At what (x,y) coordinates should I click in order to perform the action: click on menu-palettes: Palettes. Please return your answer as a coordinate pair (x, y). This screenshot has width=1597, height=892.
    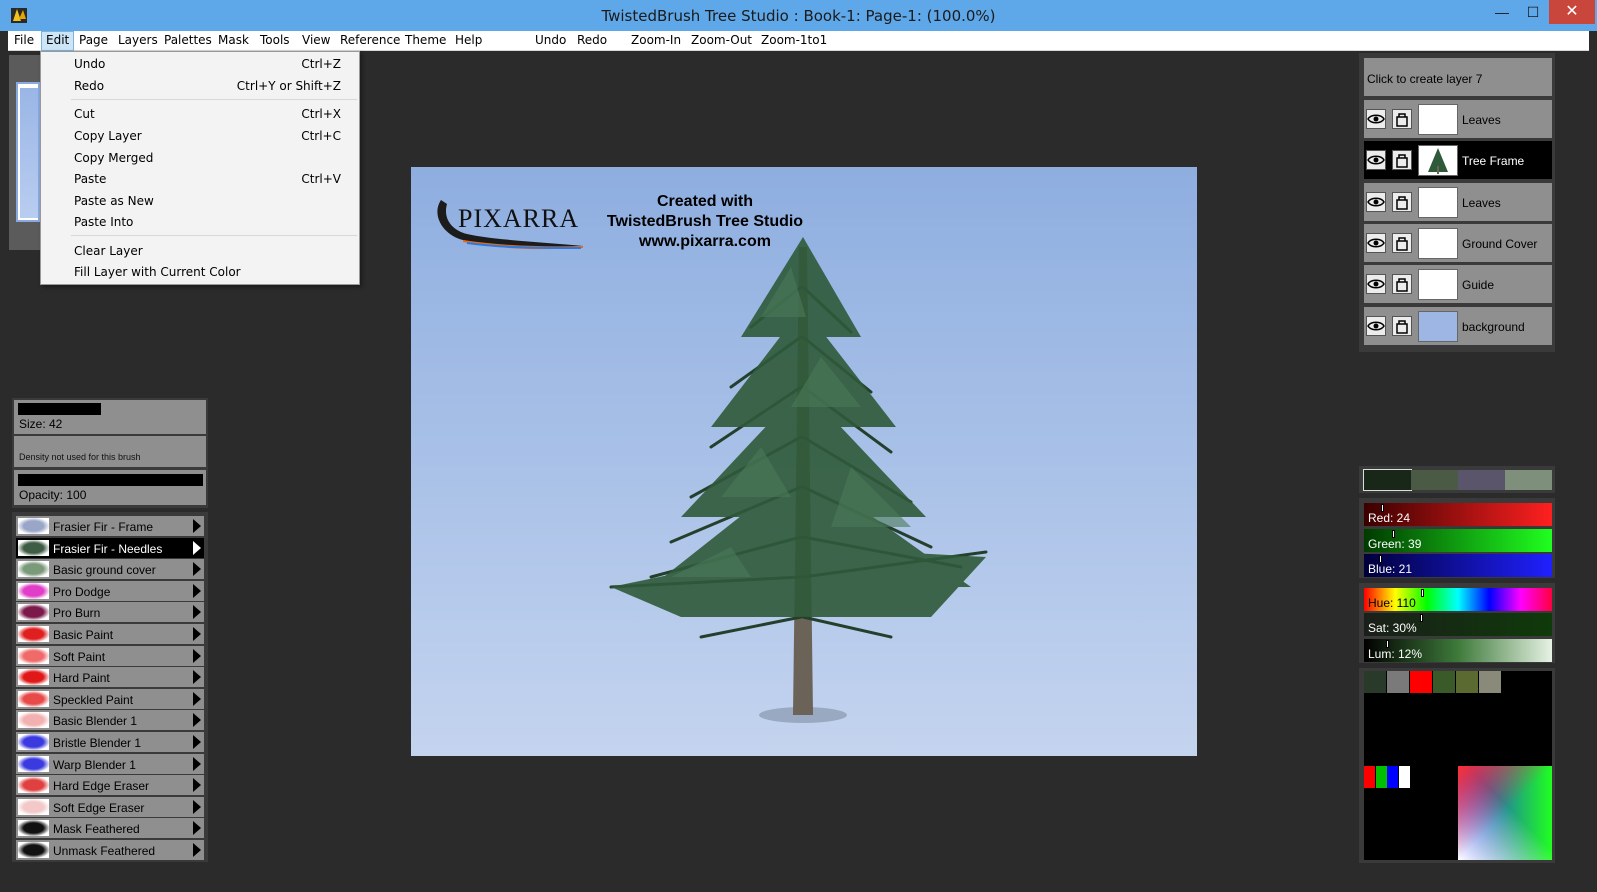
    Looking at the image, I should click on (188, 40).